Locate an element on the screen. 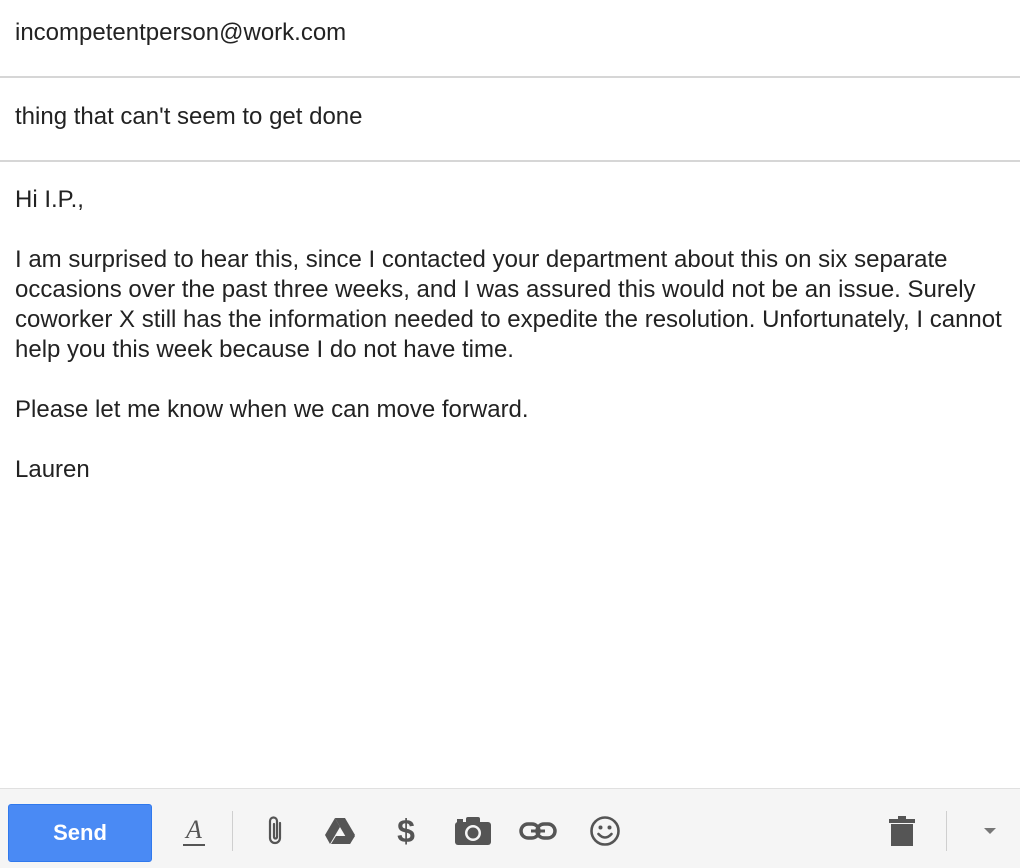 Image resolution: width=1020 pixels, height=868 pixels. recipients-field: incompetentperson@work.com is located at coordinates (510, 39).